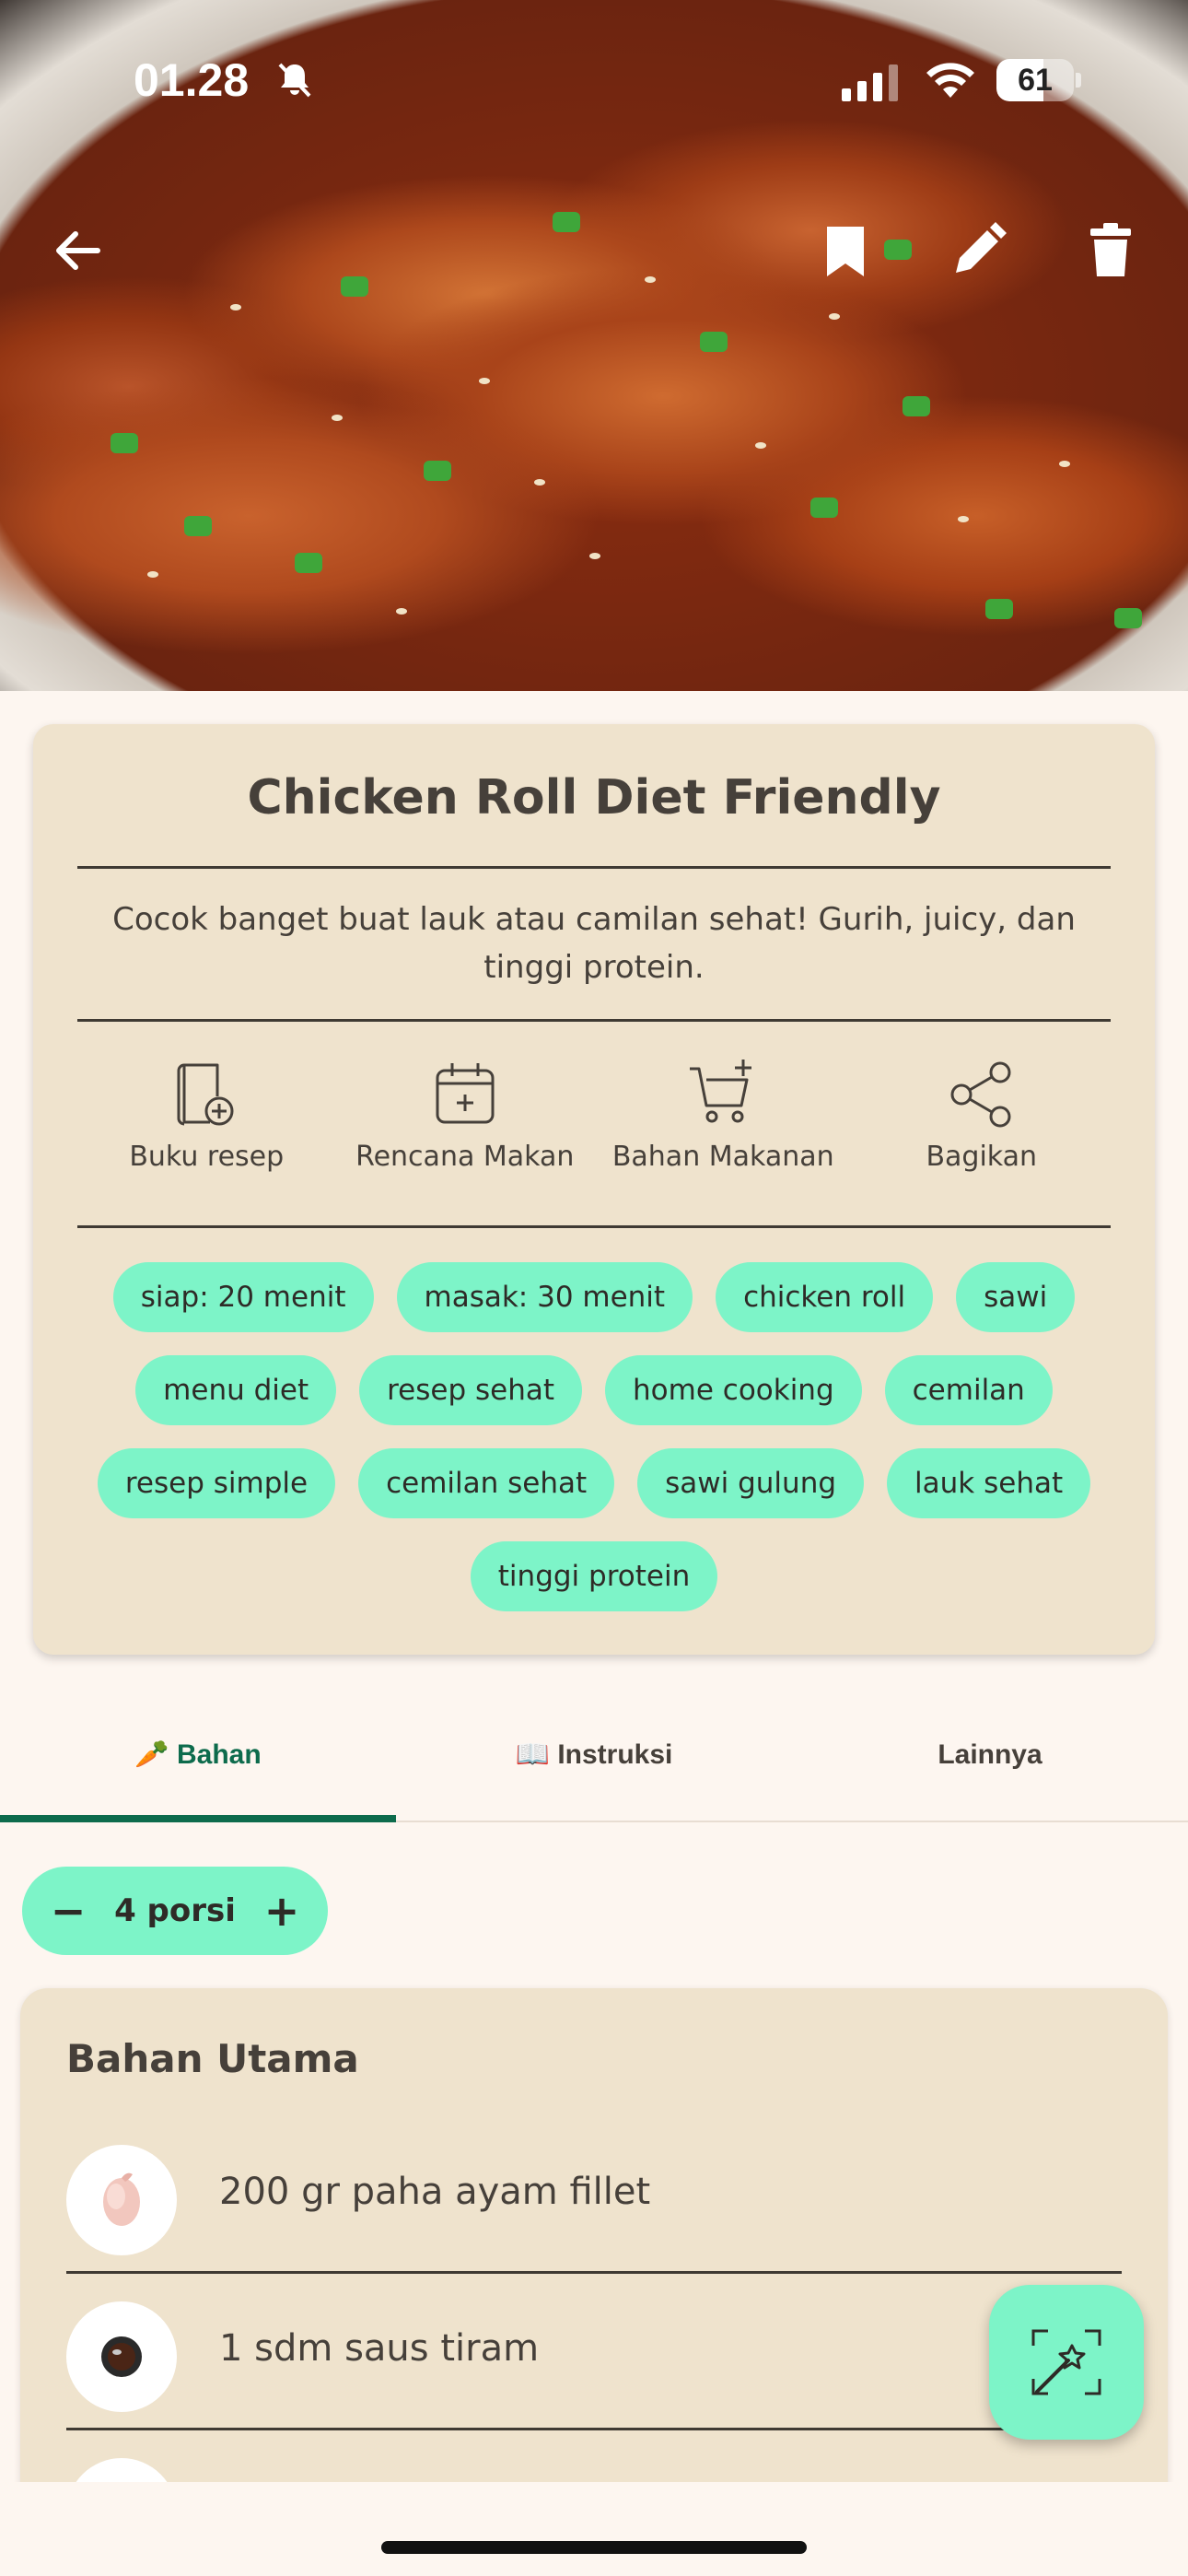 This screenshot has width=1188, height=2576. I want to click on wifi-icon, so click(950, 80).